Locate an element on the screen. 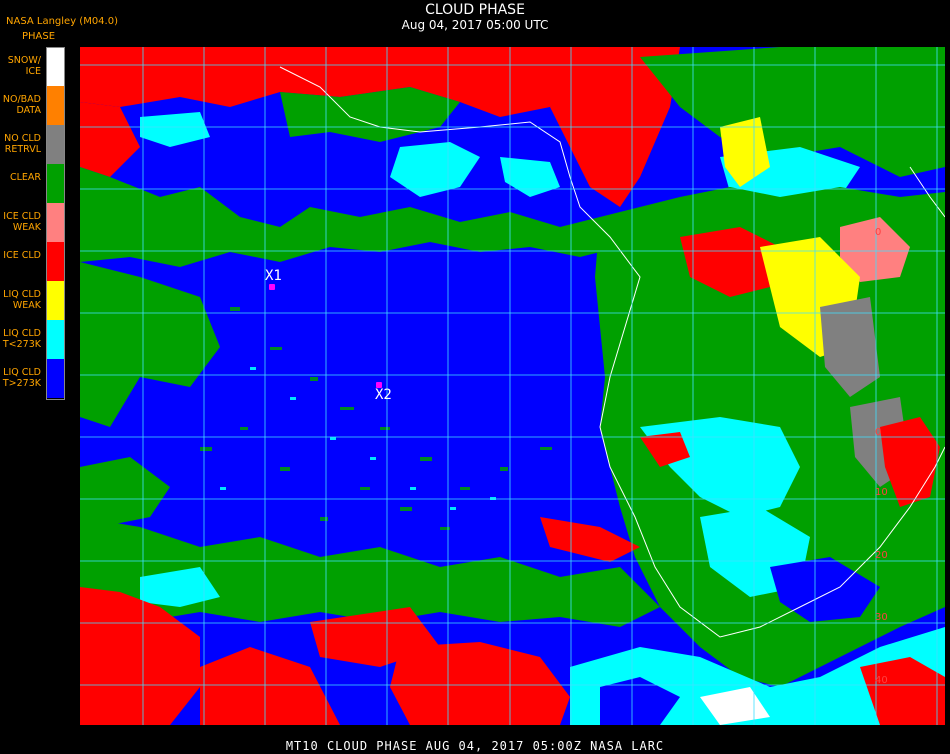 This screenshot has width=950, height=754. title-block: CLOUD PHASE Aug 04, 2017 05:00 UTC is located at coordinates (475, 17).